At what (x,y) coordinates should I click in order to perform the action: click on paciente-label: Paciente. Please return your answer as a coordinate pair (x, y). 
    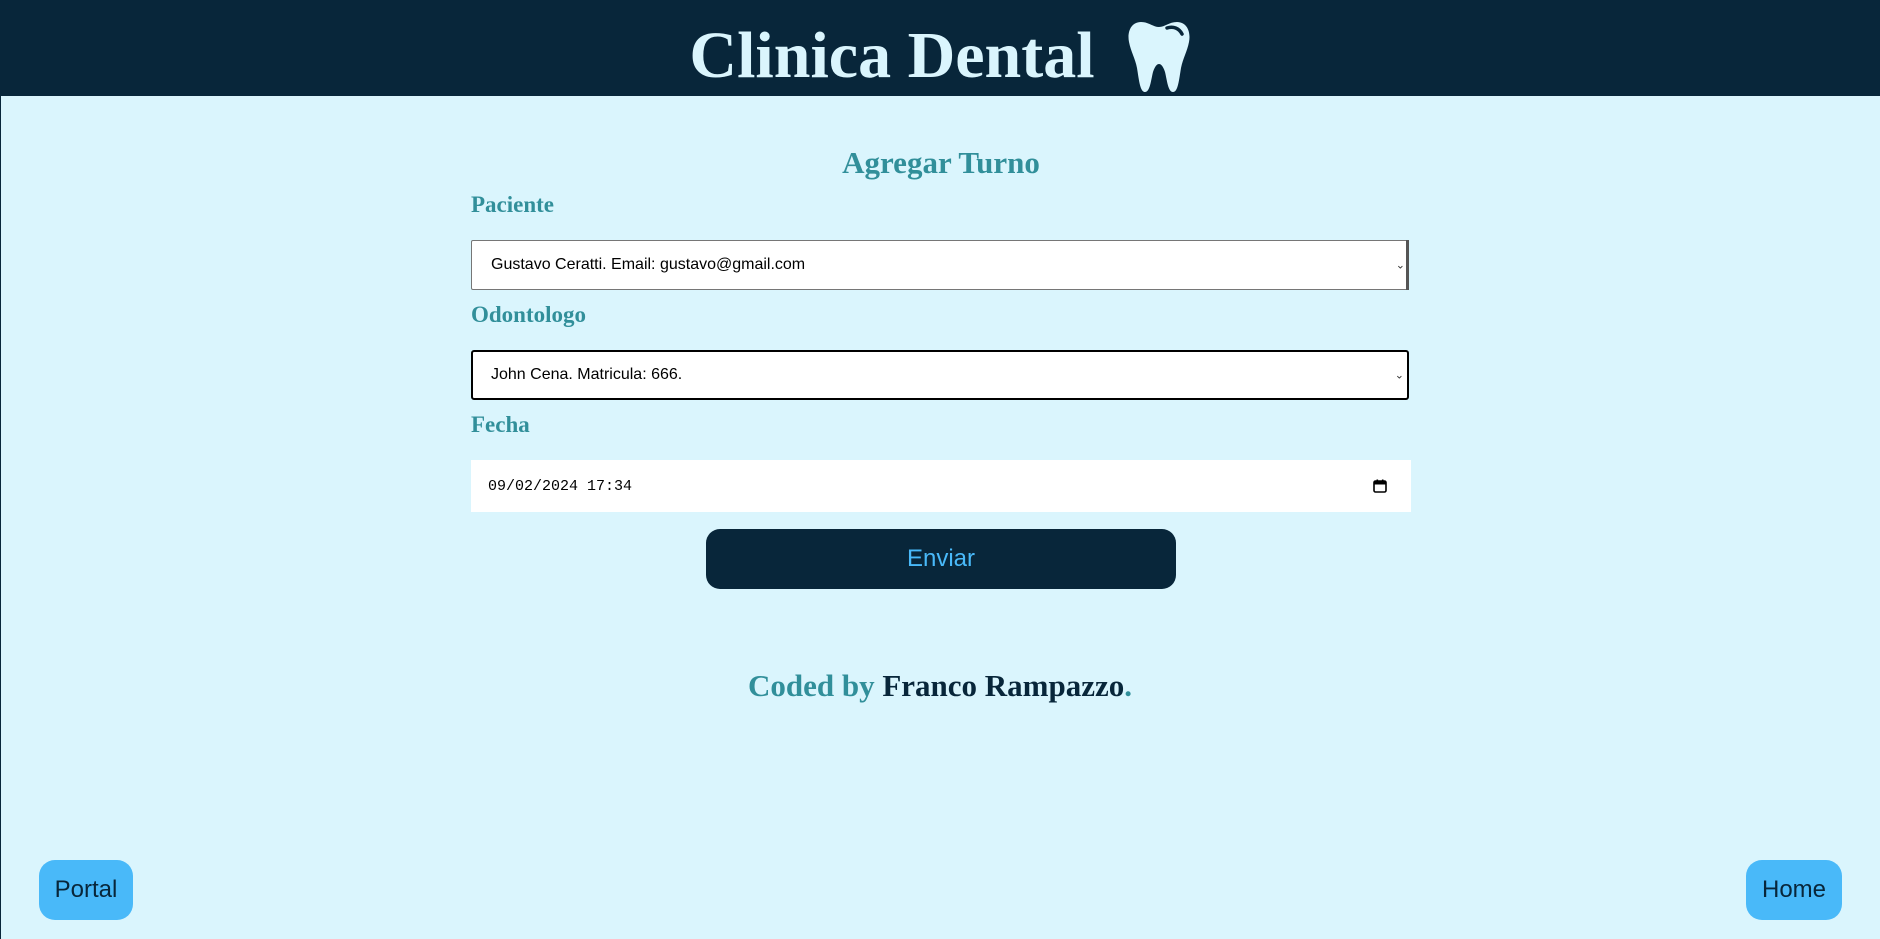
    Looking at the image, I should click on (513, 204).